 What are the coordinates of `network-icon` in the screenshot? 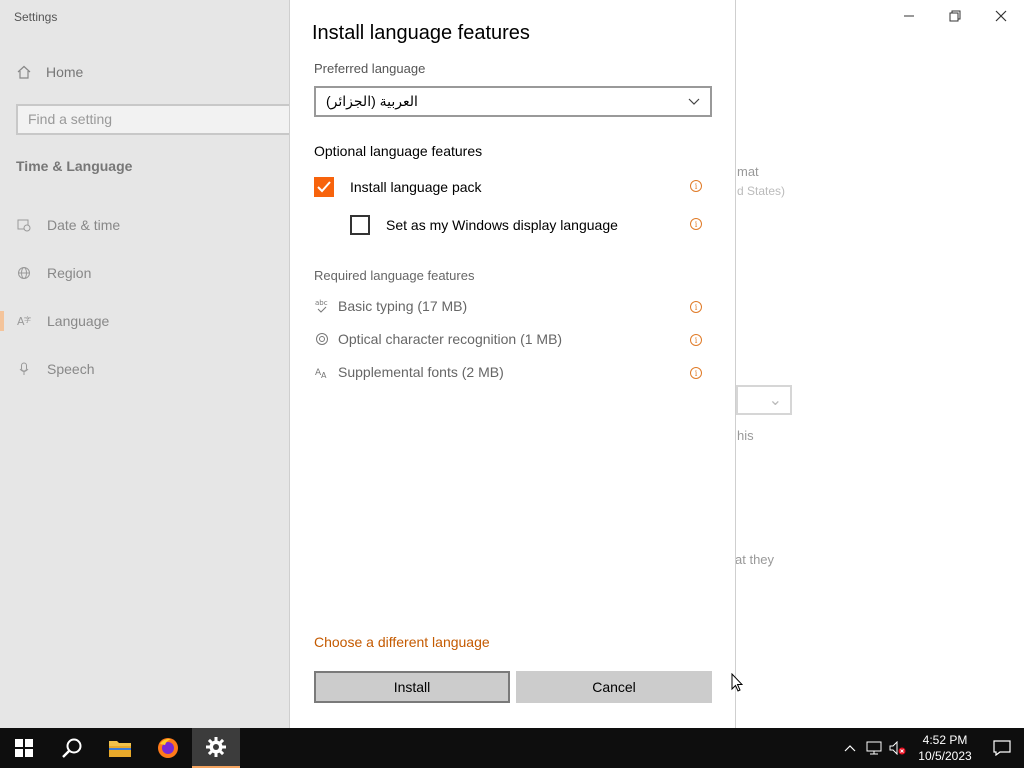 It's located at (874, 748).